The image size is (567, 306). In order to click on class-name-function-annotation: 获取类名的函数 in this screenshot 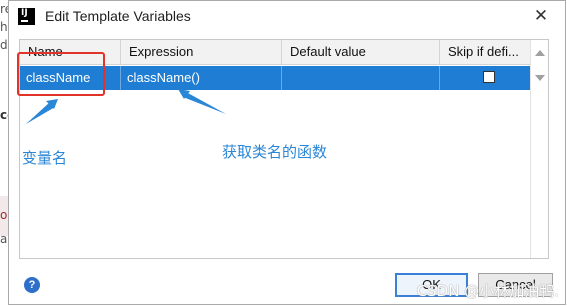, I will do `click(275, 152)`.